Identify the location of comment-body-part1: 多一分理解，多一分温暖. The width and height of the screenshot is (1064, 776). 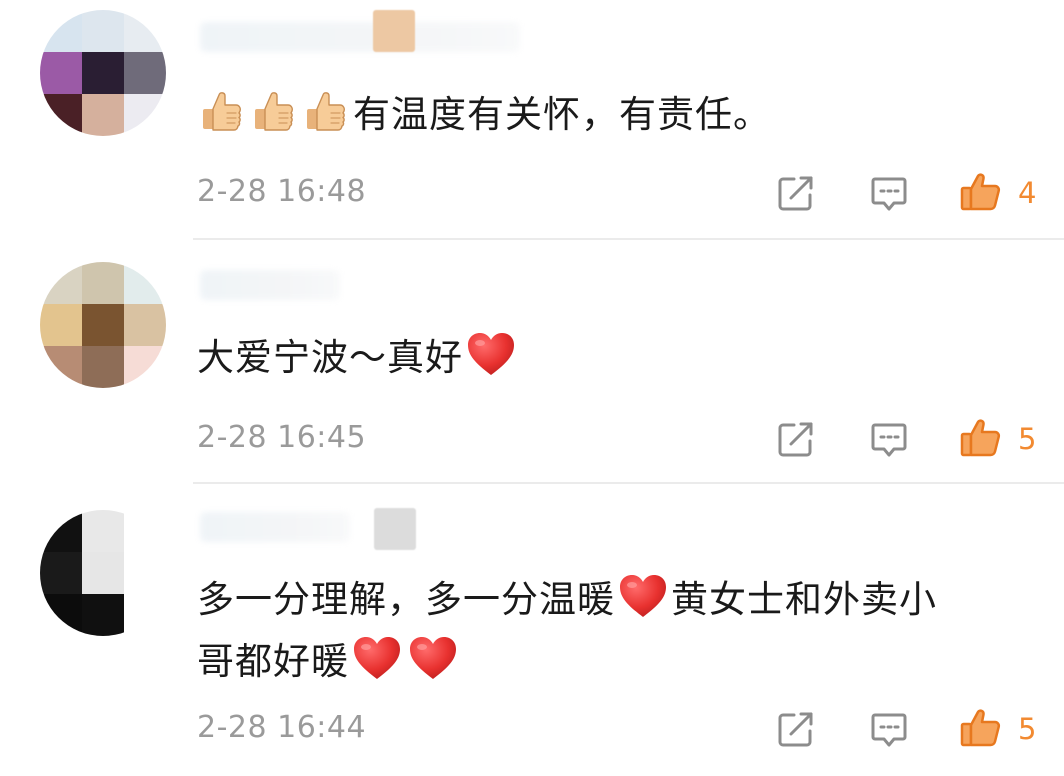
(406, 599).